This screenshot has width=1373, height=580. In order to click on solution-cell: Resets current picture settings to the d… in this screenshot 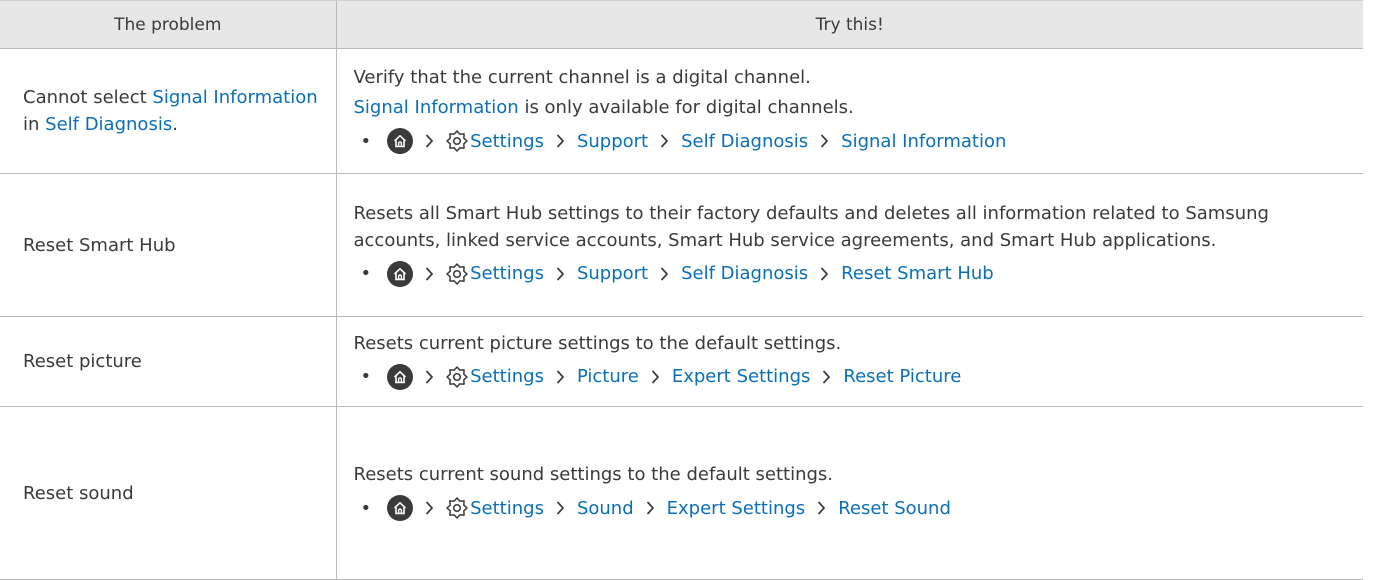, I will do `click(849, 361)`.